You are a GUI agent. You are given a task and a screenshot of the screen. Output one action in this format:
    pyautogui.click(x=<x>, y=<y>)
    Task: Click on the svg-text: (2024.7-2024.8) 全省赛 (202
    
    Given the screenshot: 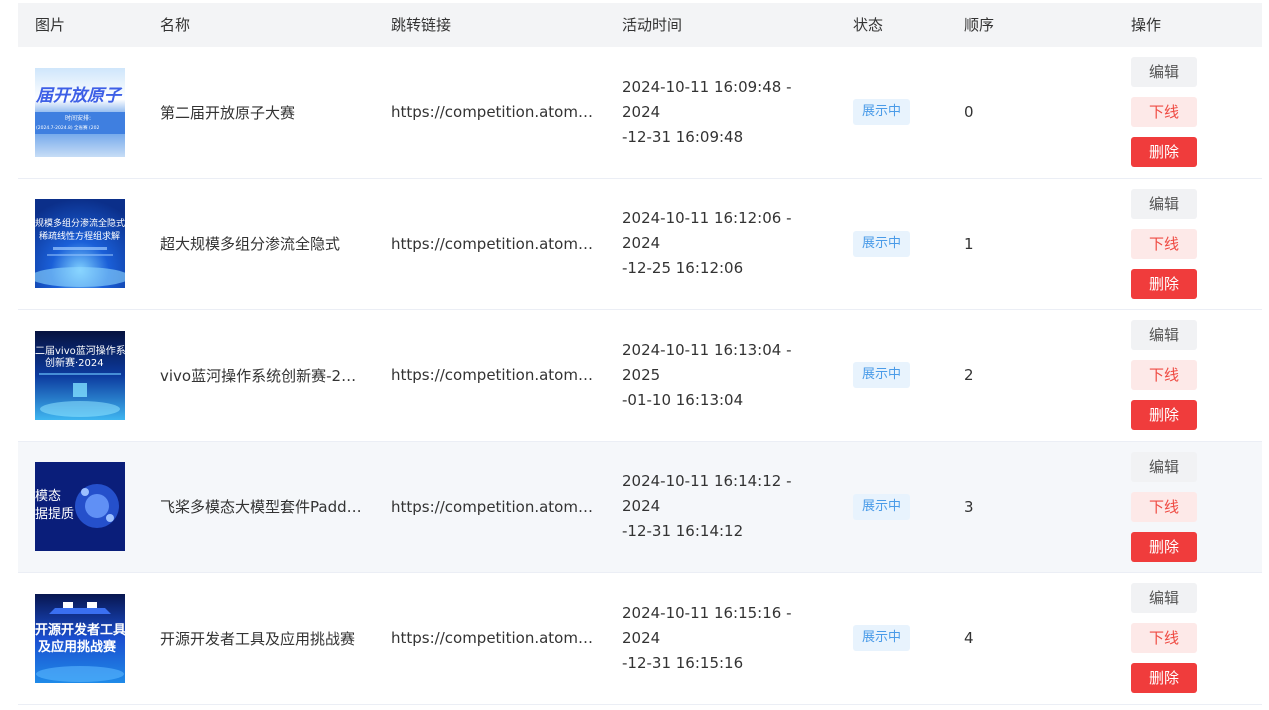 What is the action you would take?
    pyautogui.click(x=67, y=127)
    